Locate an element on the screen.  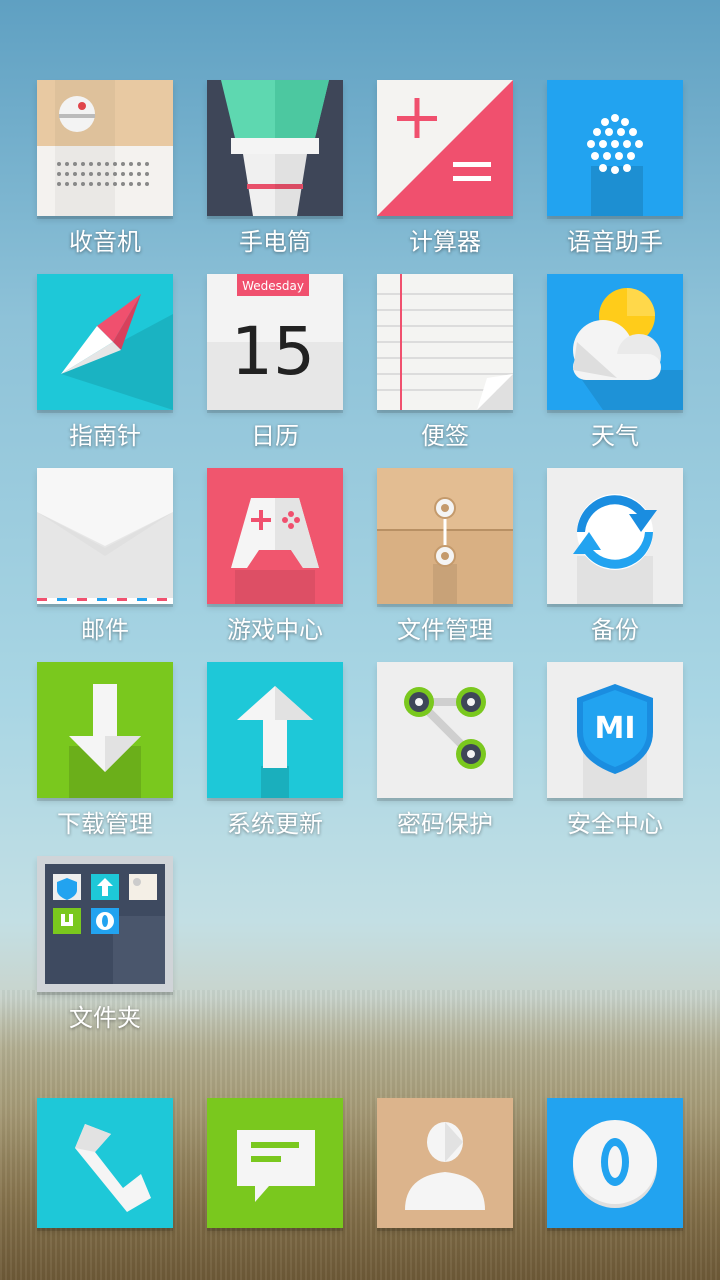
system-update-icon is located at coordinates (275, 730).